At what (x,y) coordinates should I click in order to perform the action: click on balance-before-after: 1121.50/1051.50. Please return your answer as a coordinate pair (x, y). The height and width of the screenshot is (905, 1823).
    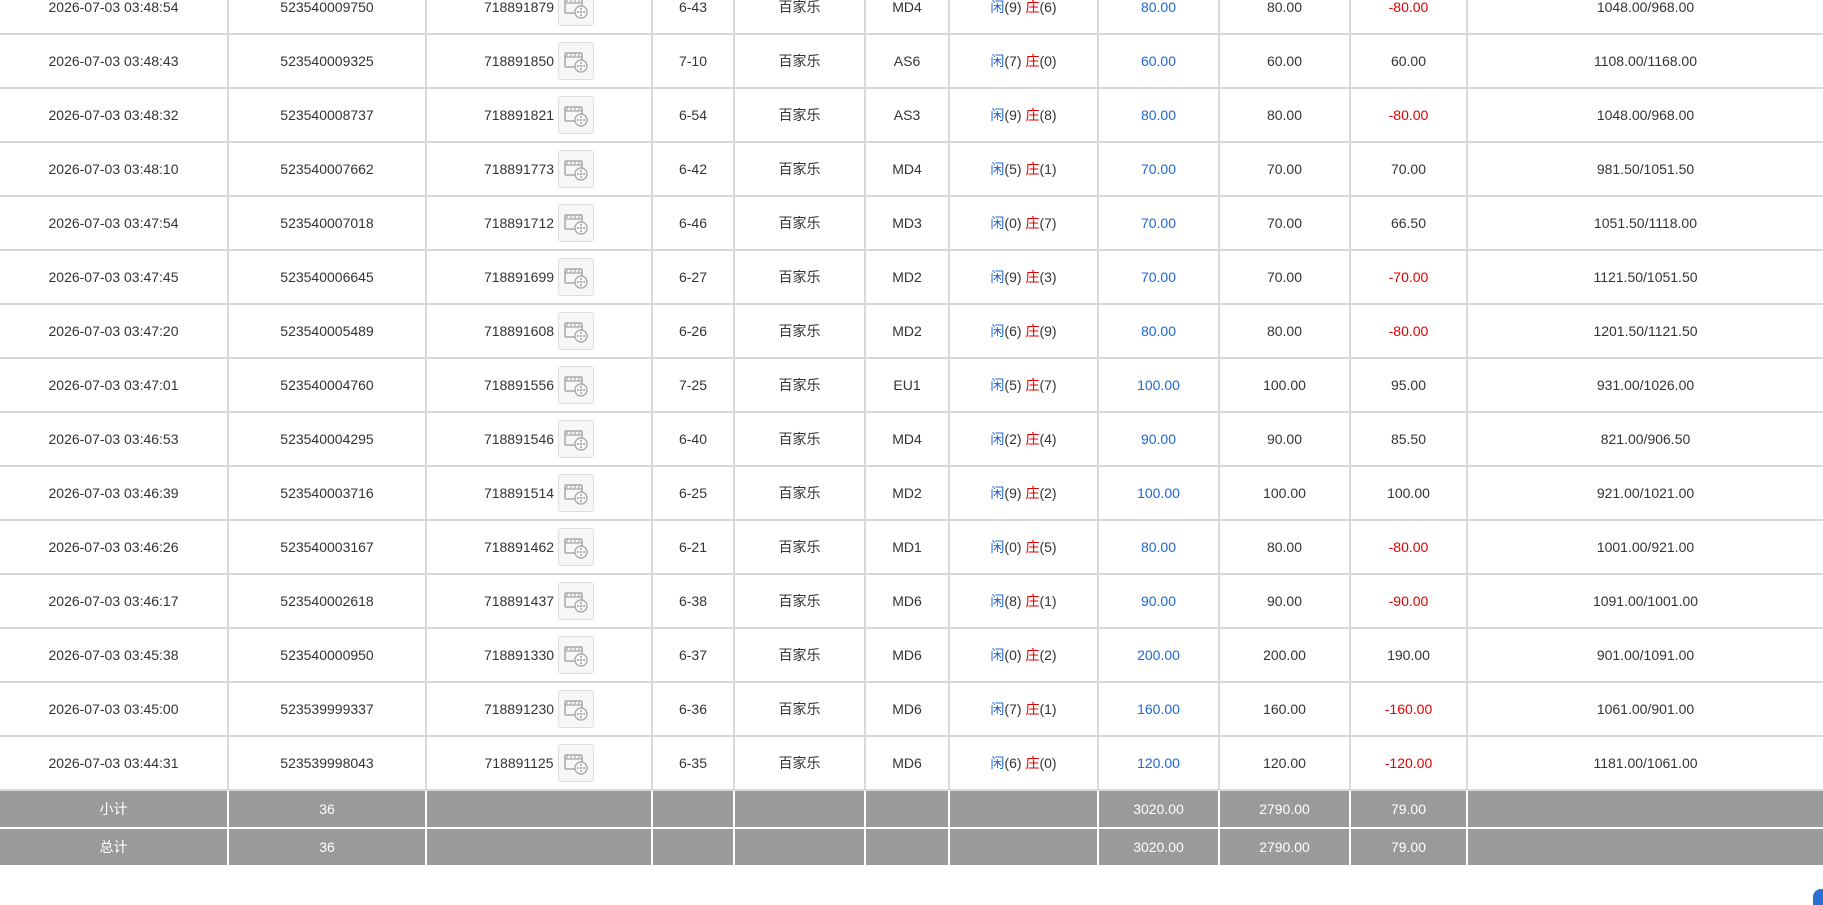
    Looking at the image, I should click on (1645, 277).